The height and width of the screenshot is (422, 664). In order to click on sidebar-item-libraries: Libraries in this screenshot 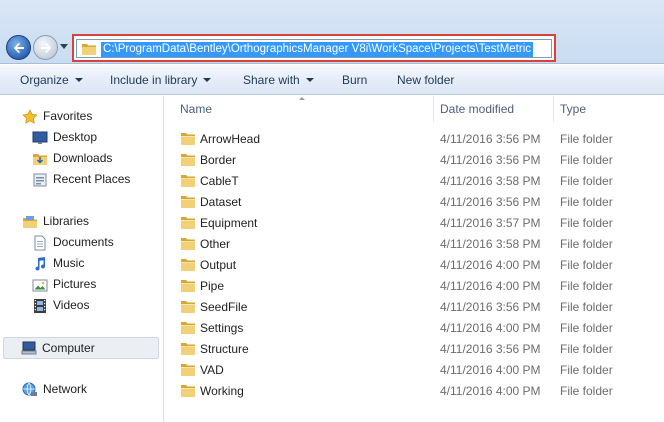, I will do `click(87, 221)`.